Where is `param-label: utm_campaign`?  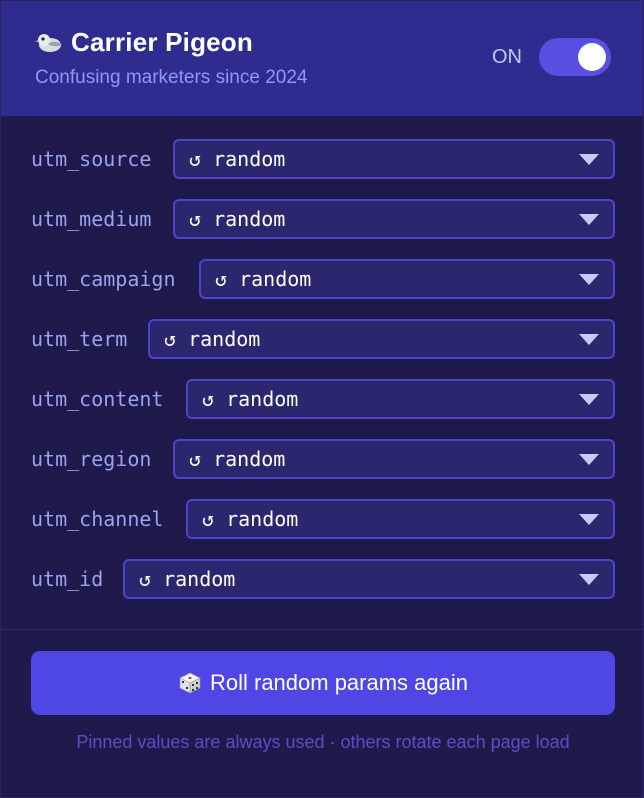 param-label: utm_campaign is located at coordinates (103, 279).